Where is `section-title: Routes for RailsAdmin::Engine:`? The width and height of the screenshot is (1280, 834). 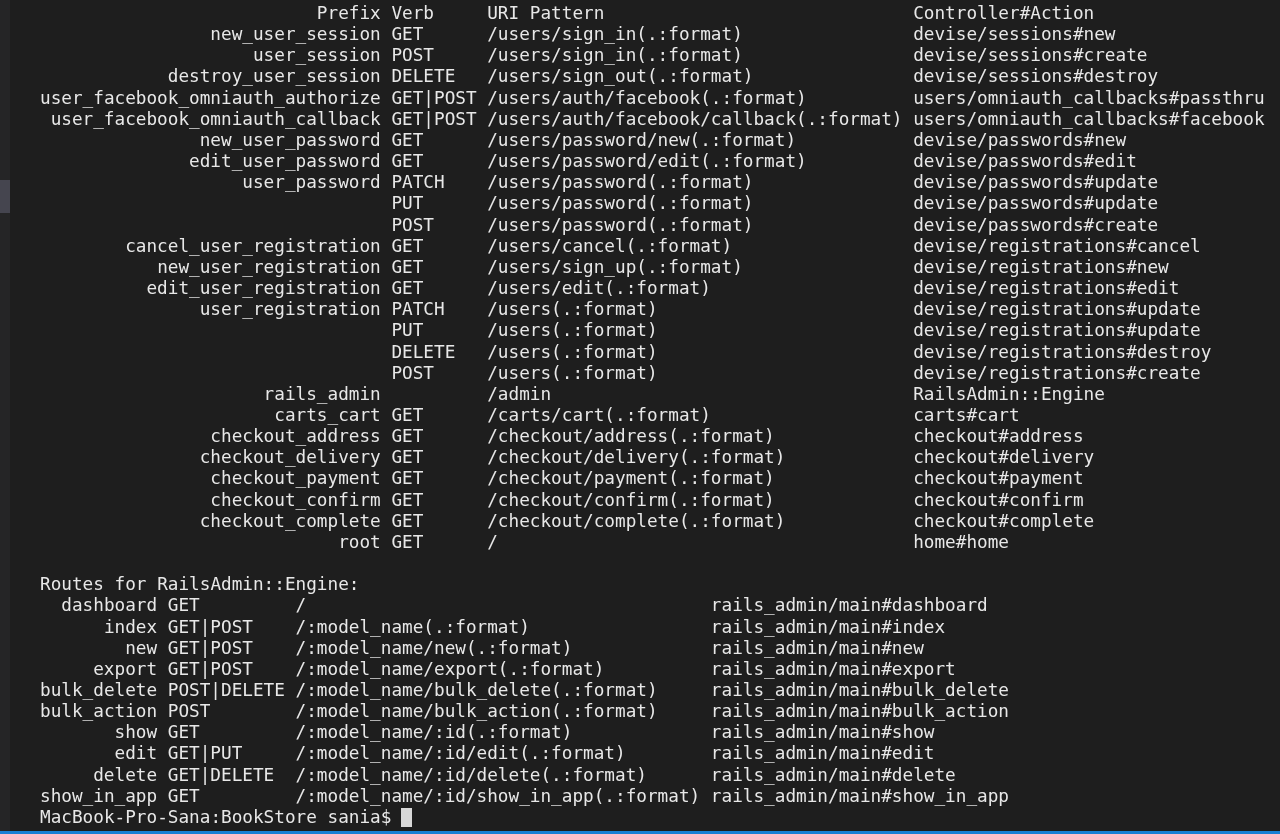
section-title: Routes for RailsAdmin::Engine: is located at coordinates (200, 585).